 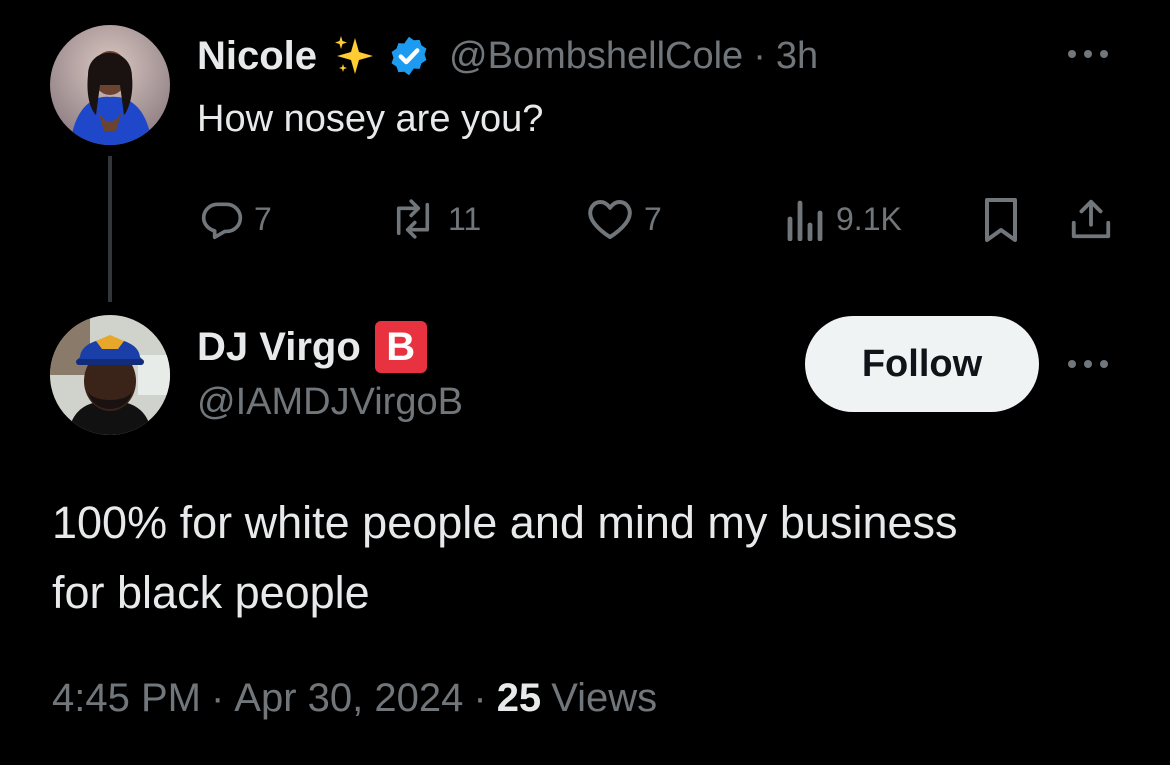 What do you see at coordinates (126, 698) in the screenshot?
I see `reply-time: 4:45 PM` at bounding box center [126, 698].